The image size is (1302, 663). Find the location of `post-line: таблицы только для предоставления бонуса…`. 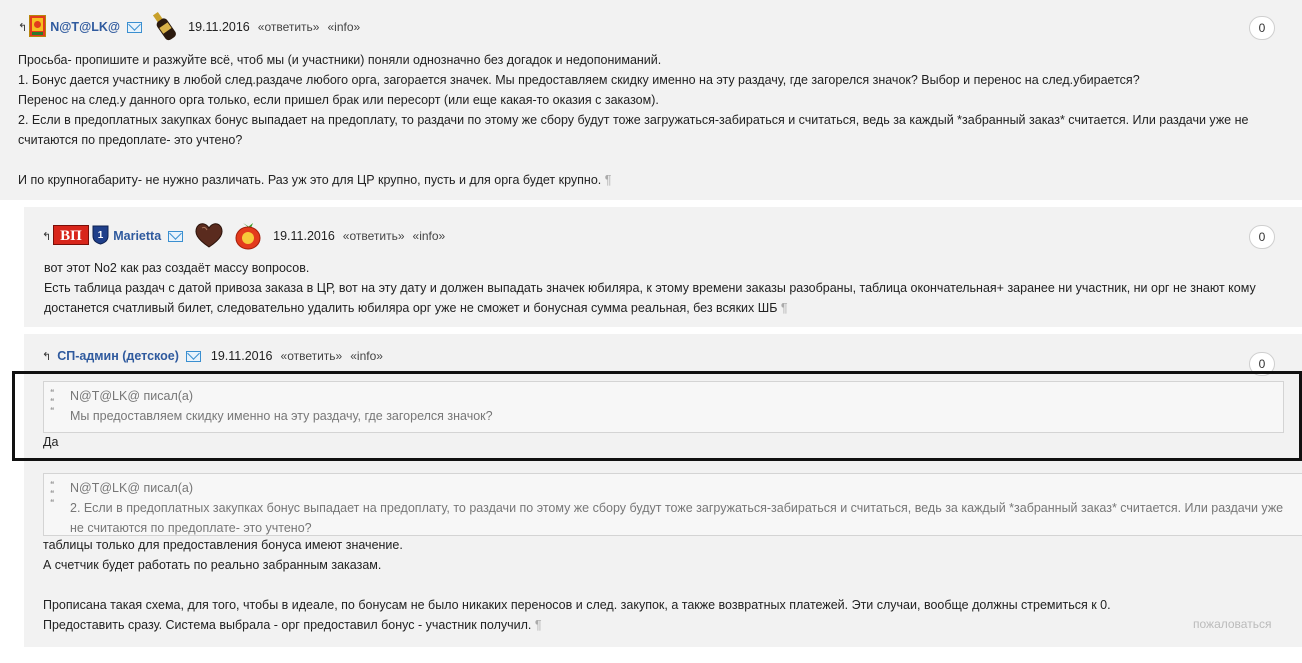

post-line: таблицы только для предоставления бонуса… is located at coordinates (223, 545).